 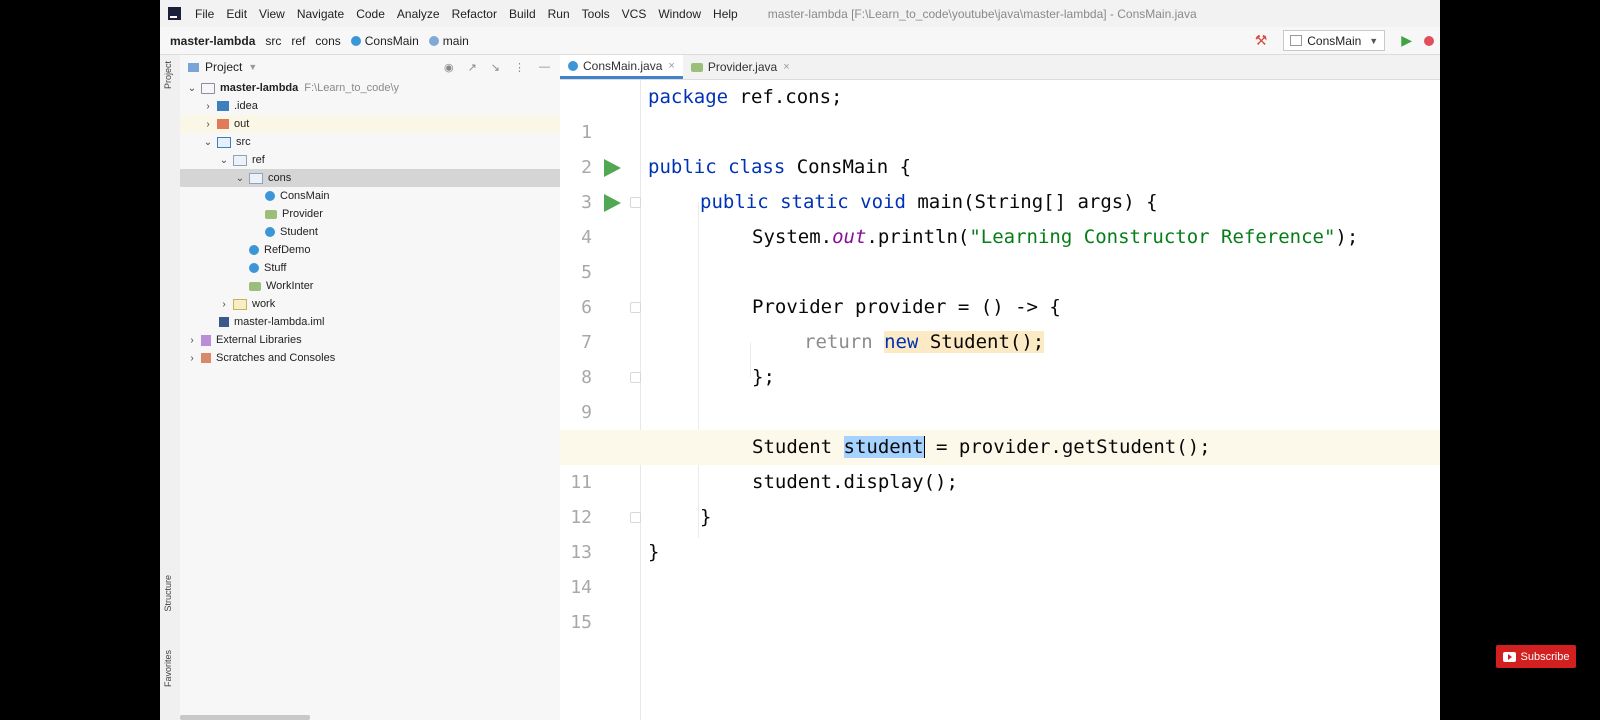 What do you see at coordinates (245, 717) in the screenshot?
I see `project-horizontal-scrollbar` at bounding box center [245, 717].